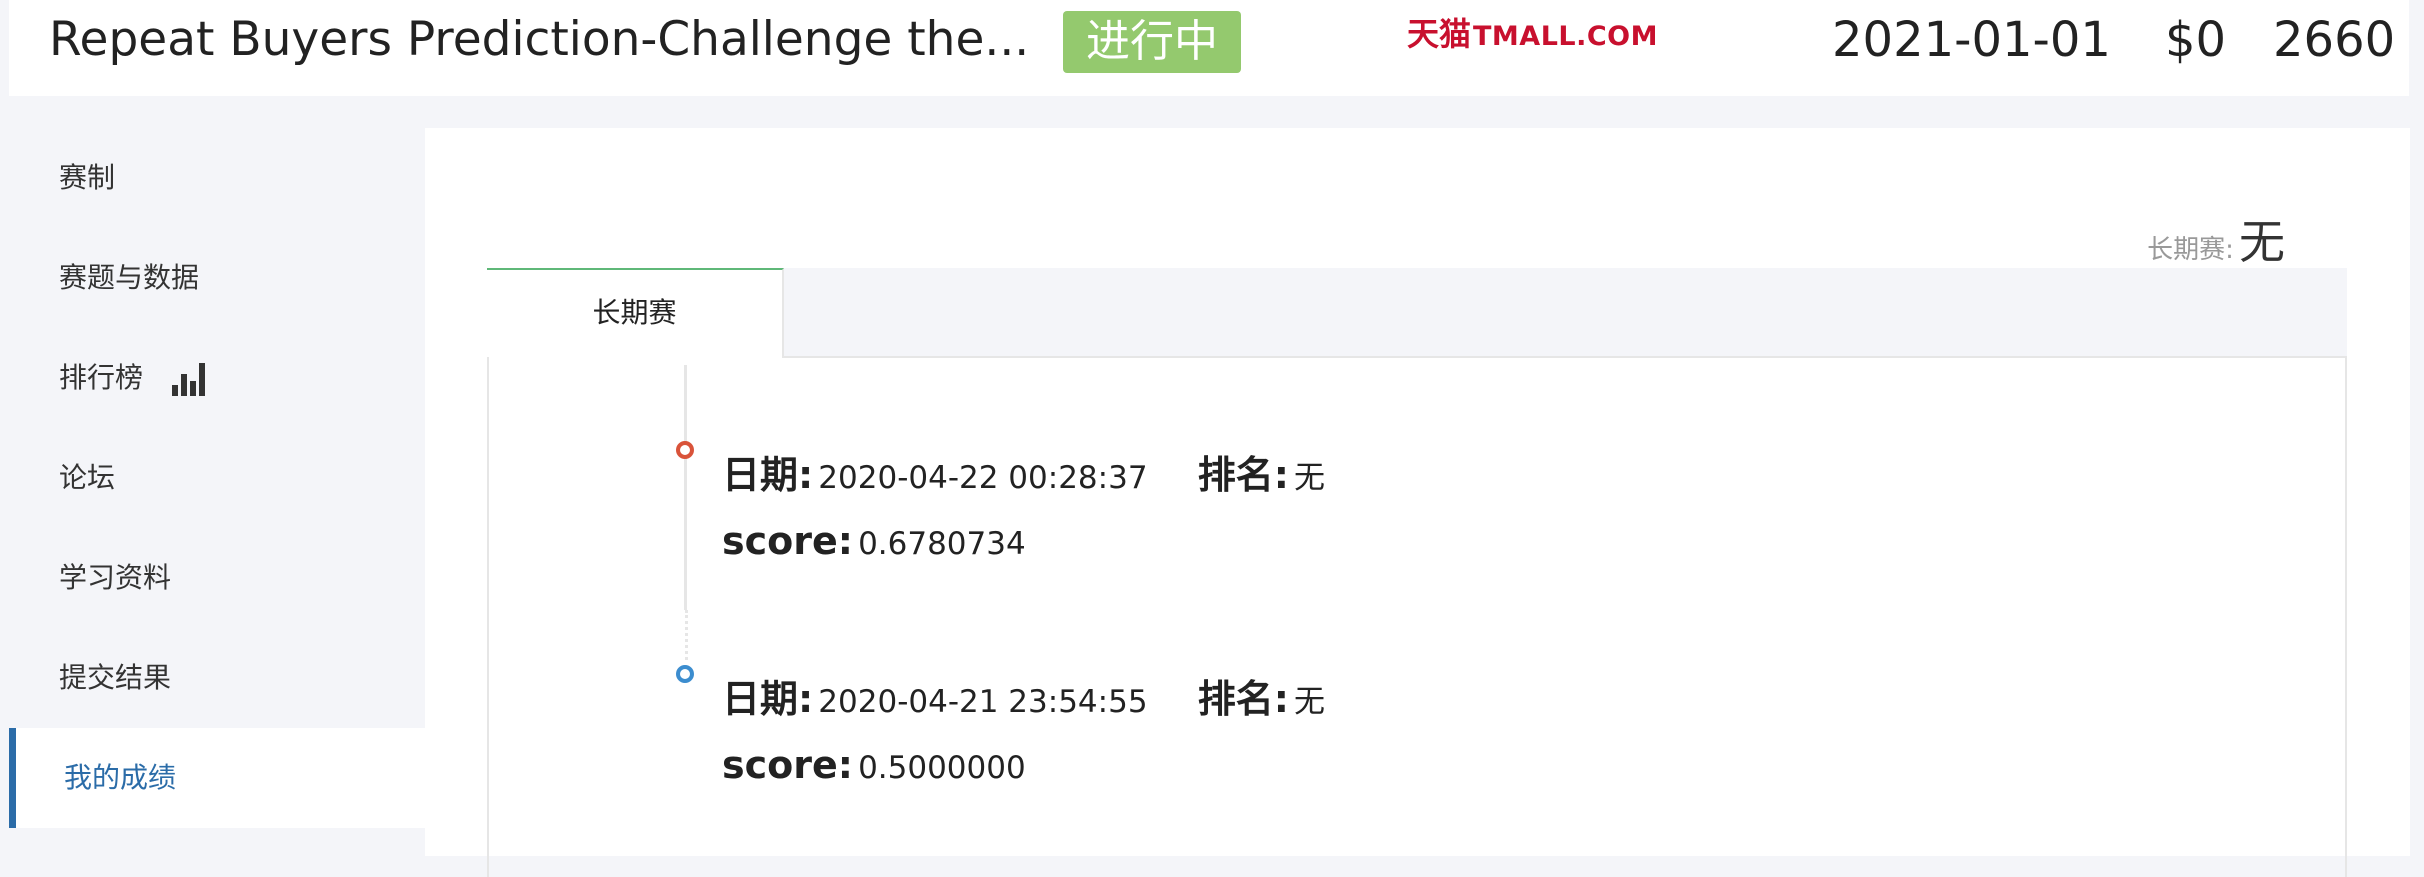  Describe the element at coordinates (635, 313) in the screenshot. I see `tab-long-term: 长期赛` at that location.